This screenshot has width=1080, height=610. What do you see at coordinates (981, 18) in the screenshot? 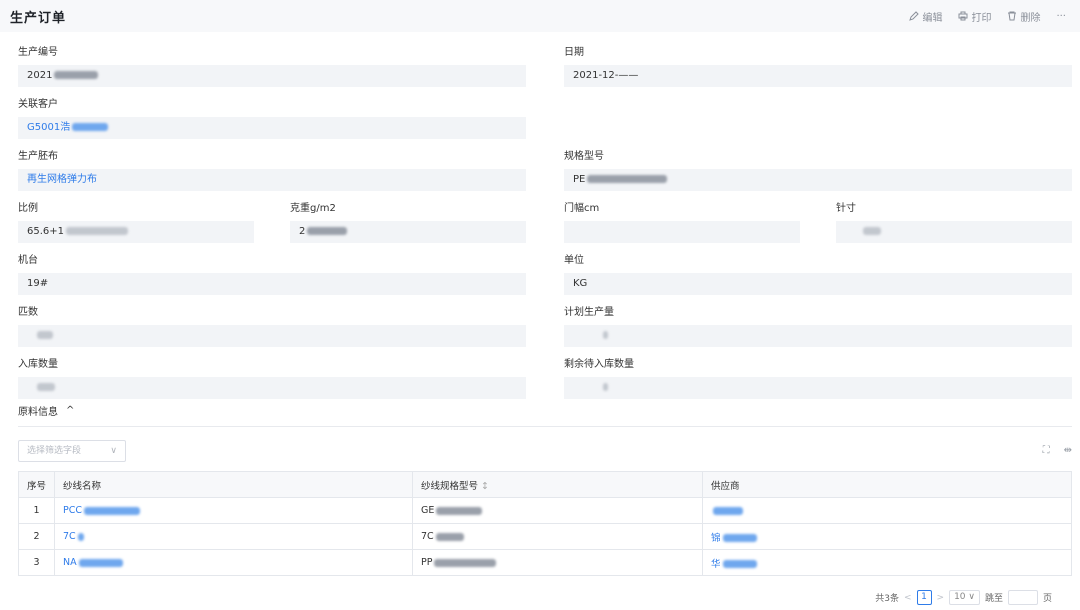
I see `print-label: 打印` at bounding box center [981, 18].